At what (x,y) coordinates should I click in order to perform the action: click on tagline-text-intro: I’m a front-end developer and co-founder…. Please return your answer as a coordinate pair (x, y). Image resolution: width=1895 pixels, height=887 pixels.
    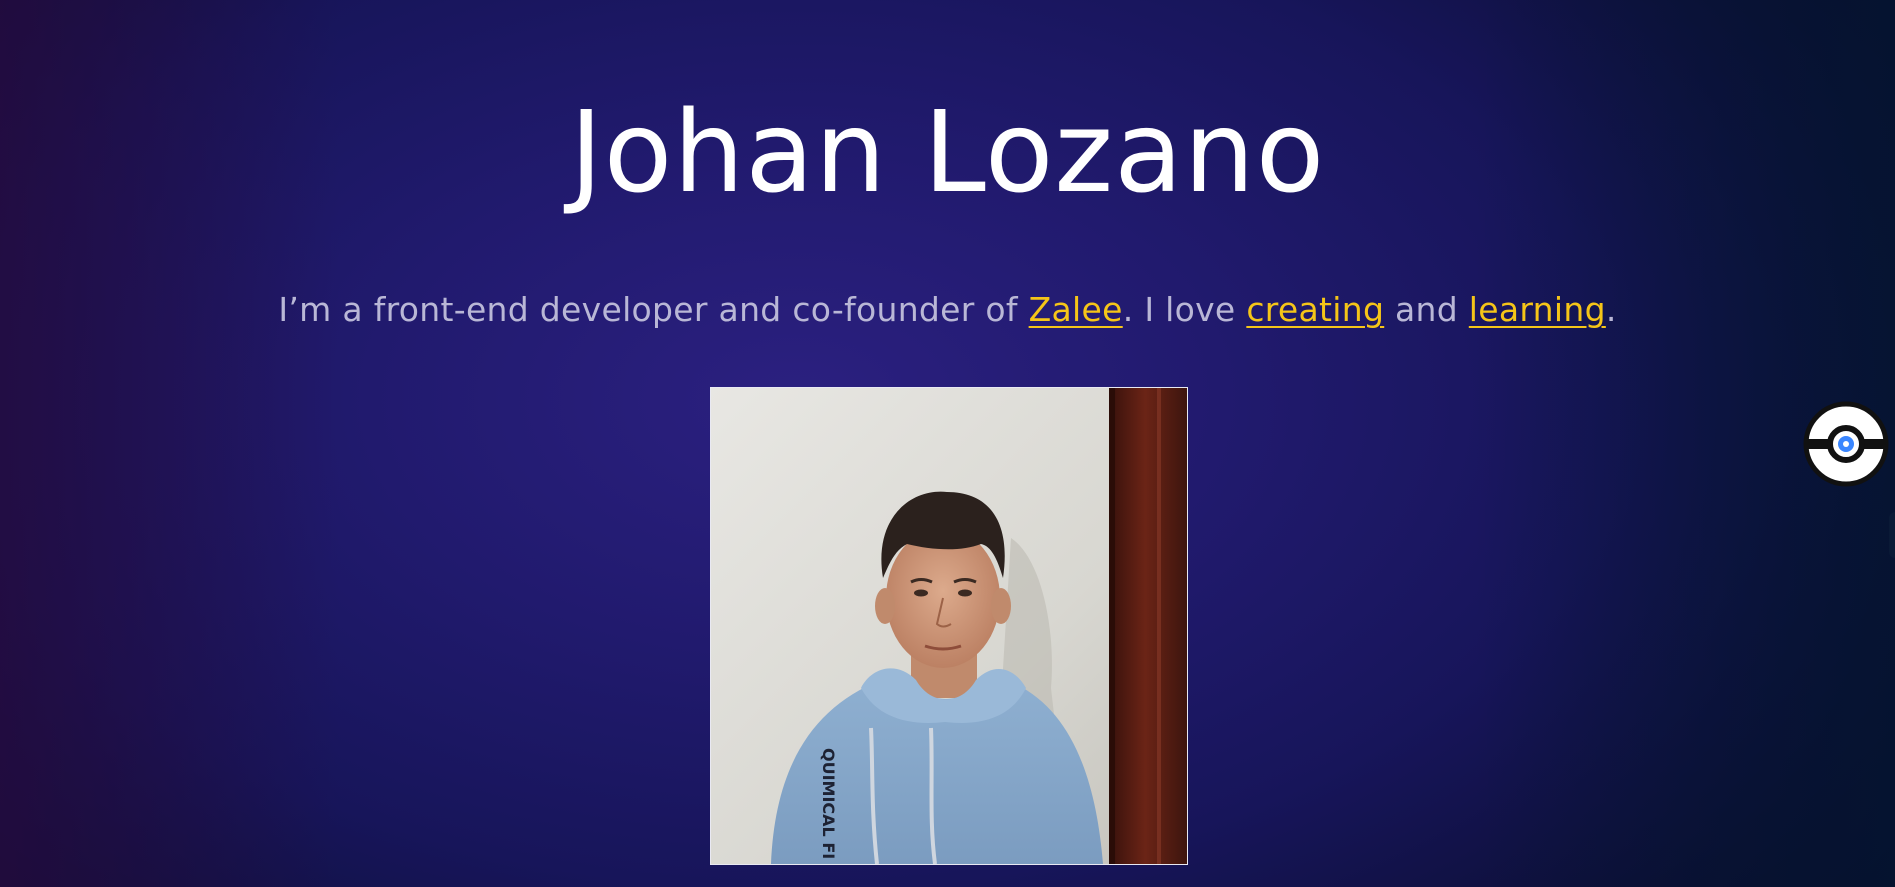
    Looking at the image, I should click on (653, 309).